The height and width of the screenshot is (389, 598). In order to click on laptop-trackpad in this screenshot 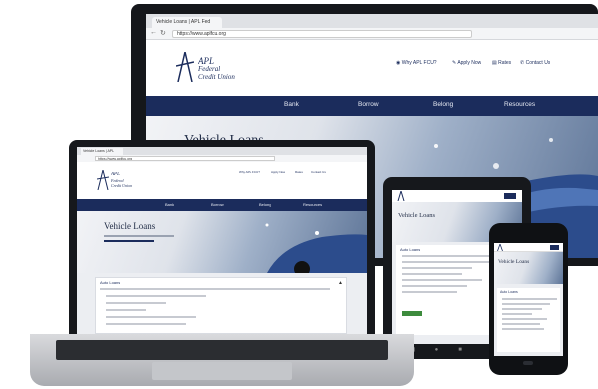, I will do `click(222, 371)`.